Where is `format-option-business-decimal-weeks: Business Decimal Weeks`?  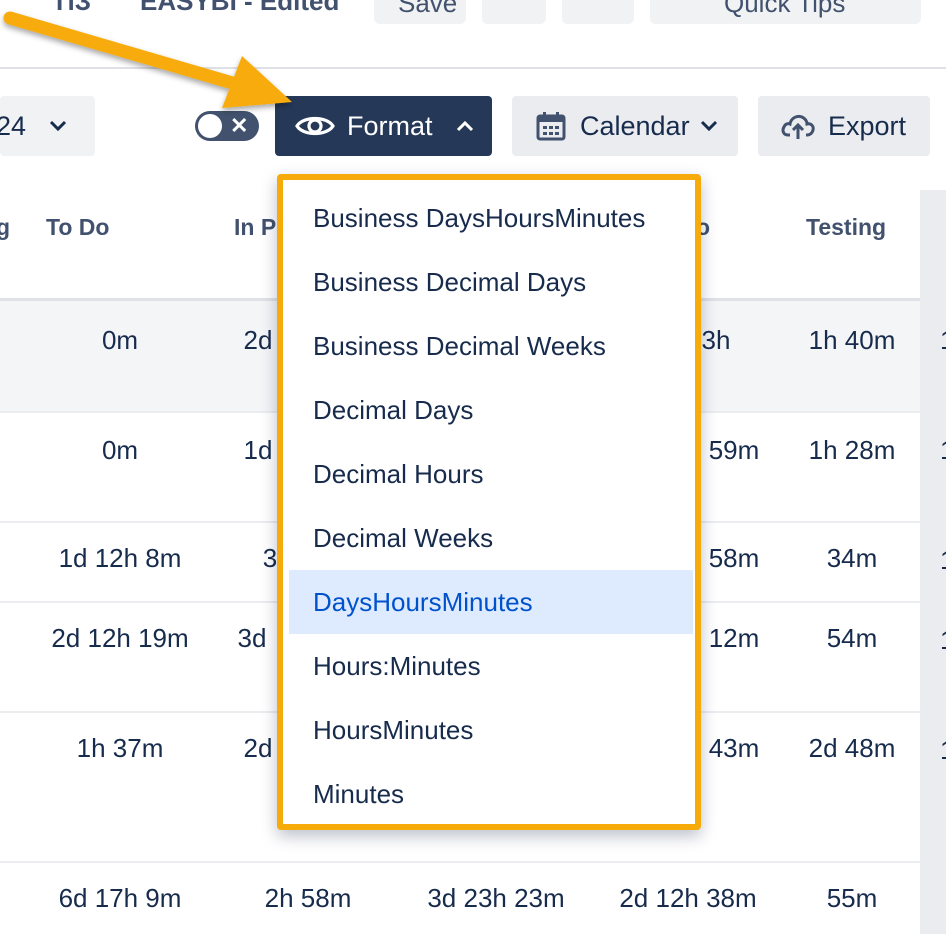
format-option-business-decimal-weeks: Business Decimal Weeks is located at coordinates (491, 346).